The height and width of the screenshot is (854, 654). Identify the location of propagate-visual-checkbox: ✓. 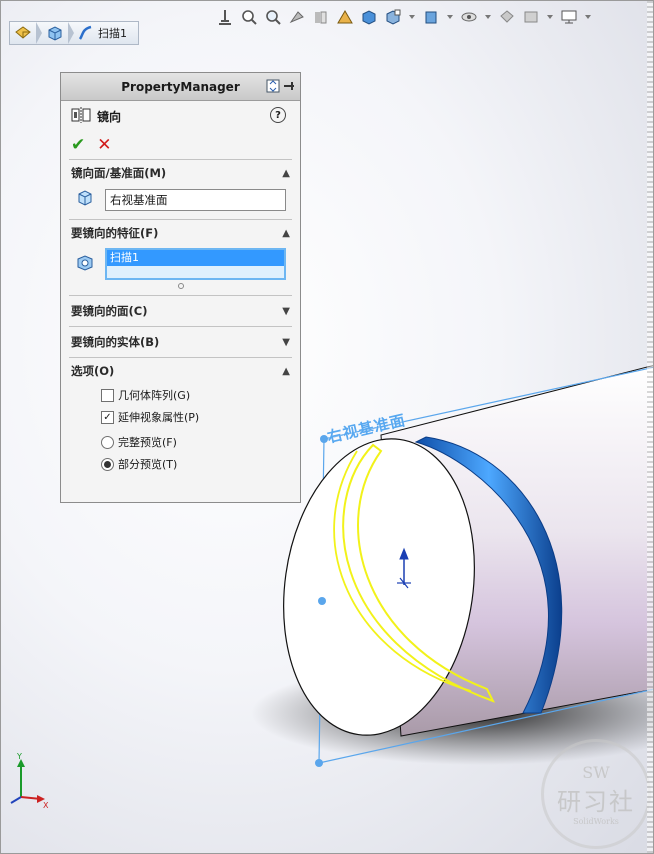
(107, 417).